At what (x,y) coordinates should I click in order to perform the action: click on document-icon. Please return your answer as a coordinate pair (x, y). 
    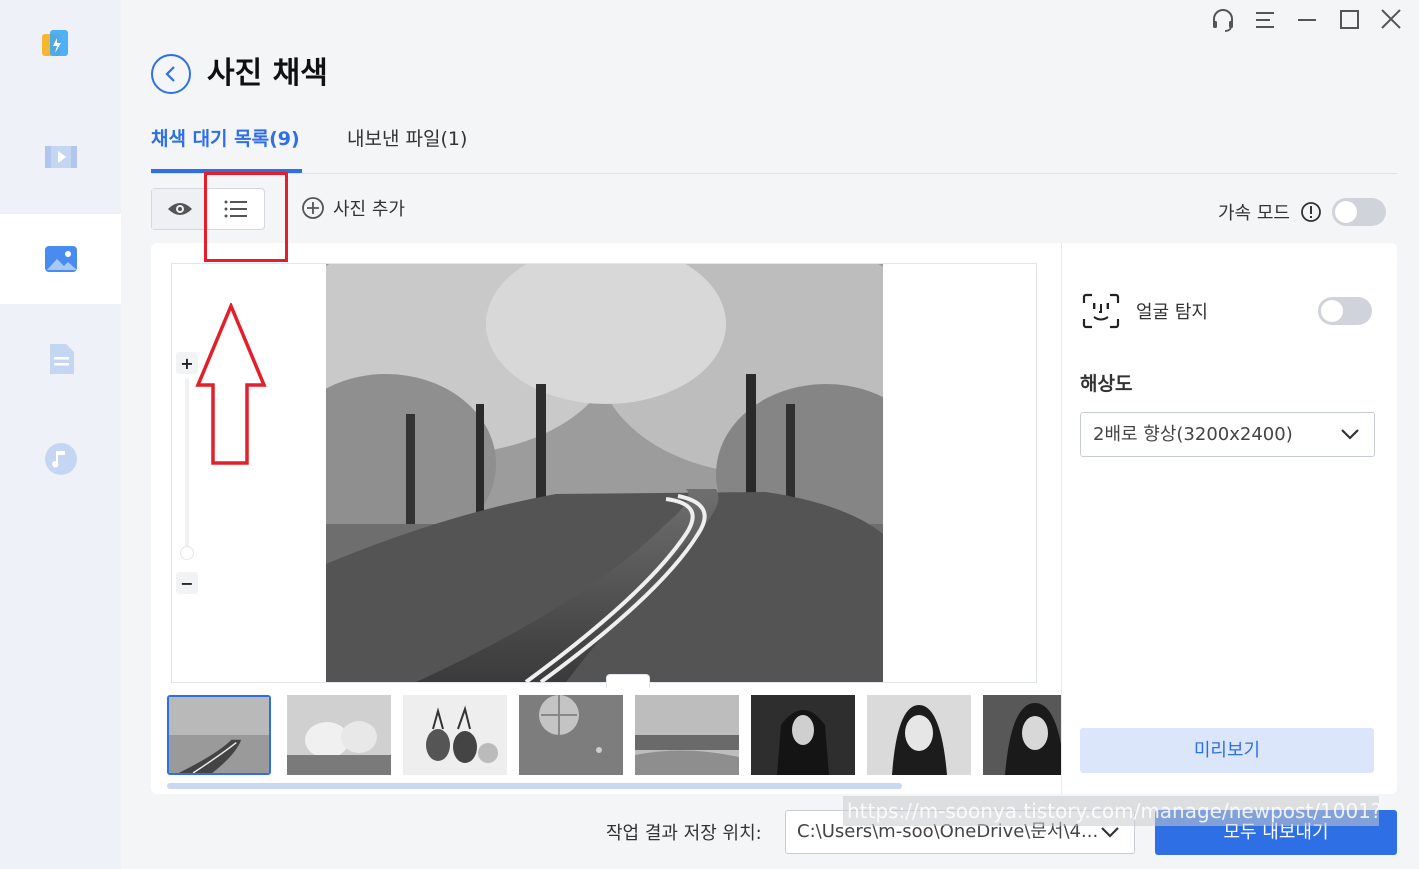
    Looking at the image, I should click on (61, 359).